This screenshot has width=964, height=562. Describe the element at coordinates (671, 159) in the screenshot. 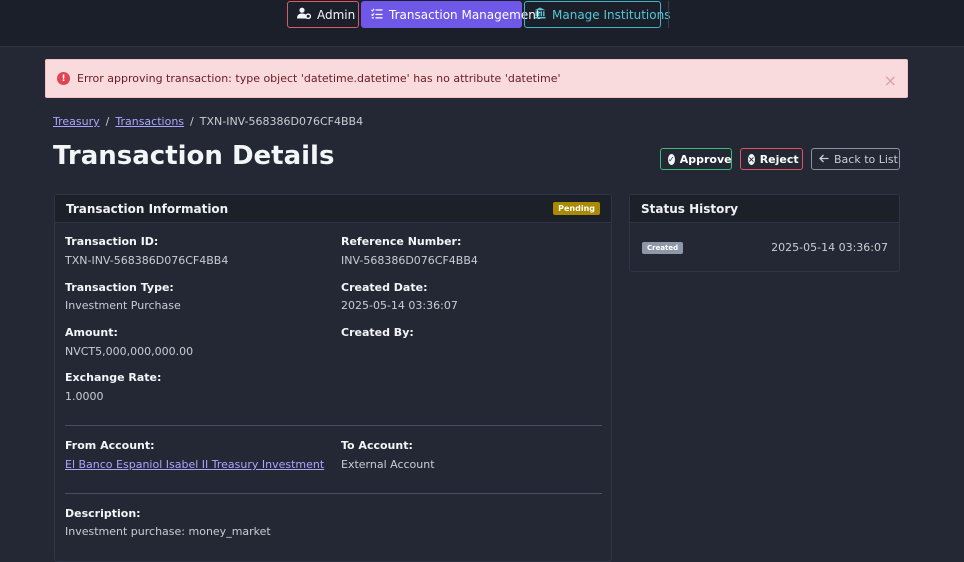

I see `check-circle-icon: ✓` at that location.